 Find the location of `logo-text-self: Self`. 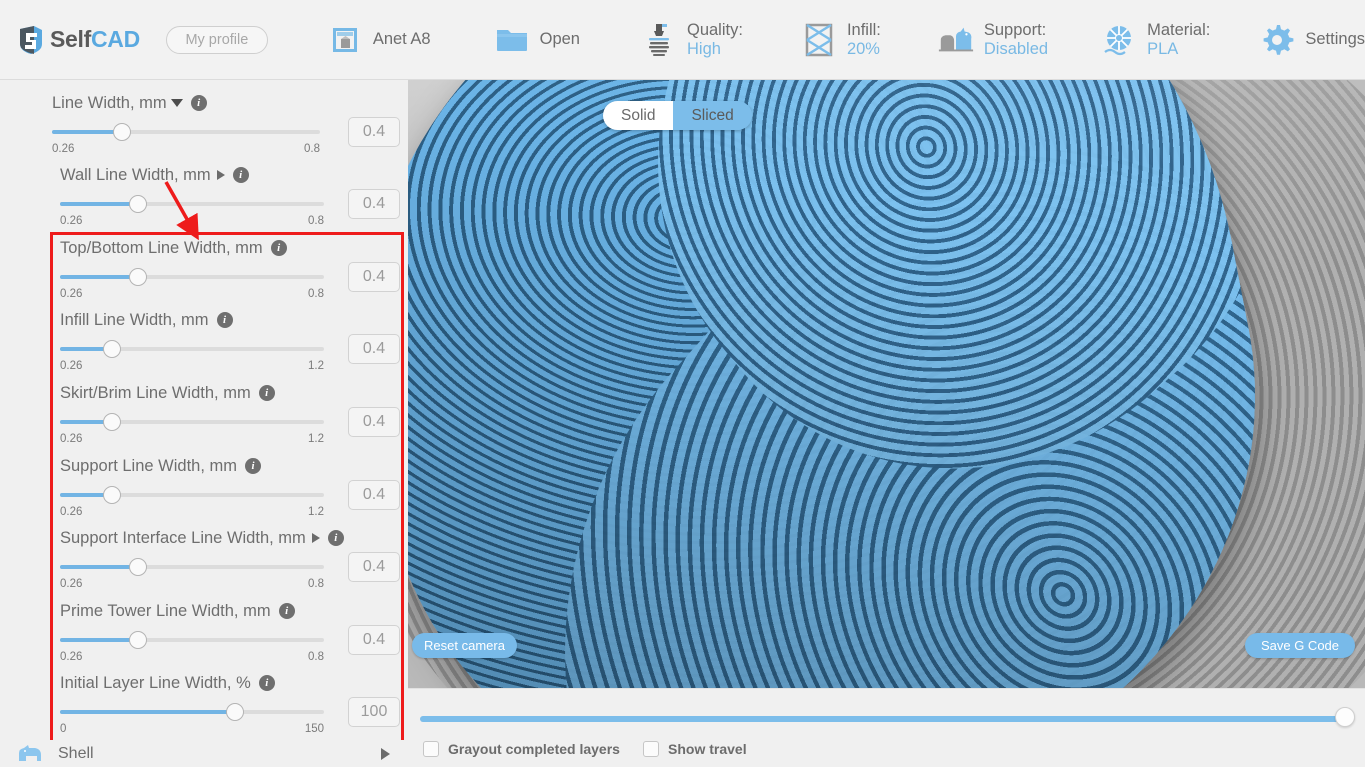

logo-text-self: Self is located at coordinates (70, 39).